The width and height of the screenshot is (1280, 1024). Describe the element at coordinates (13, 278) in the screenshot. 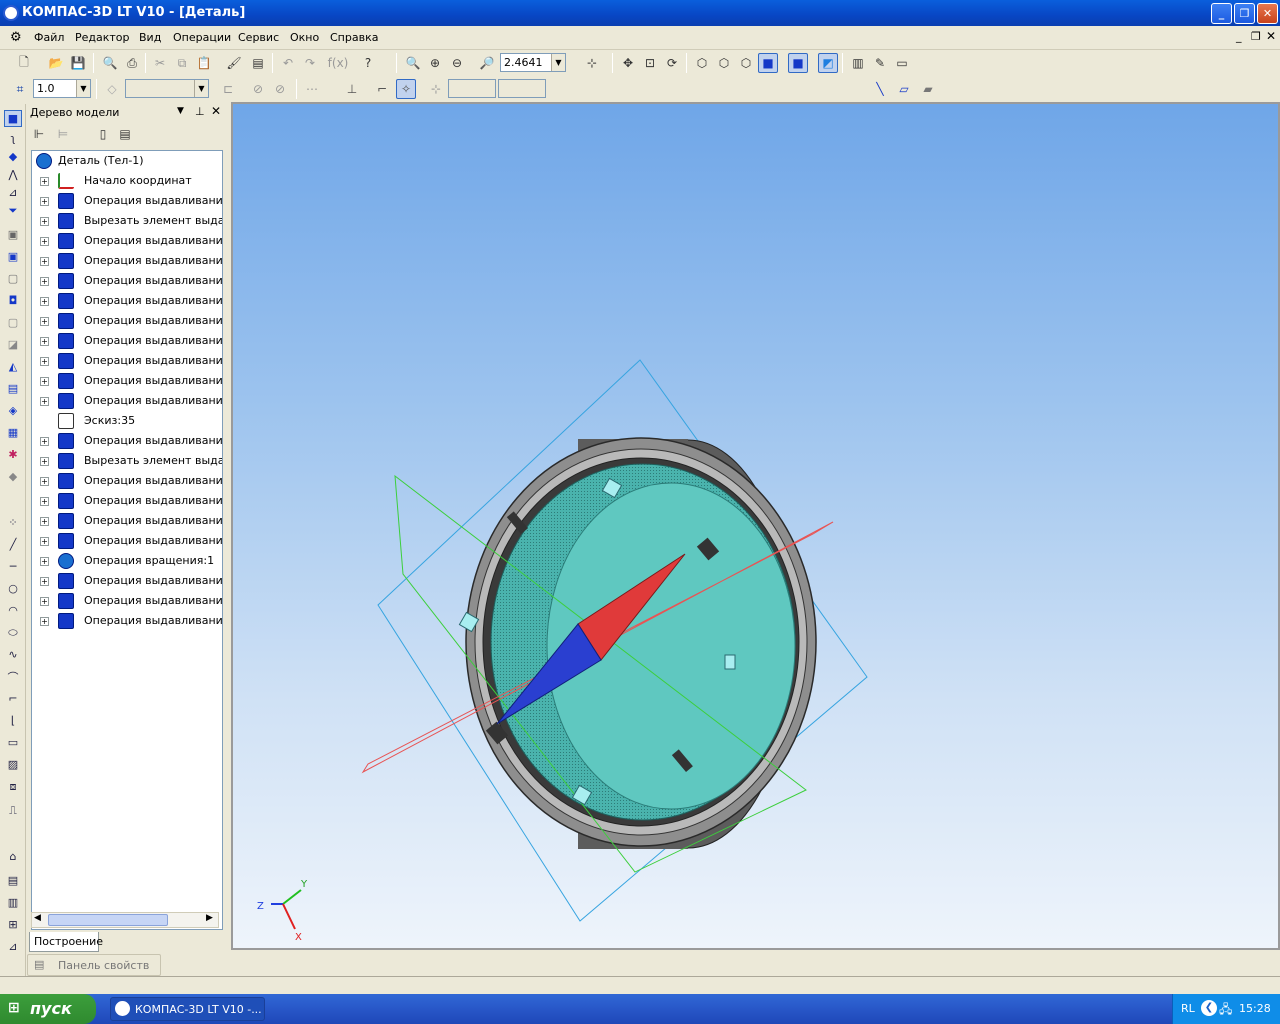

I see `kinematic-op-icon: ▢` at that location.